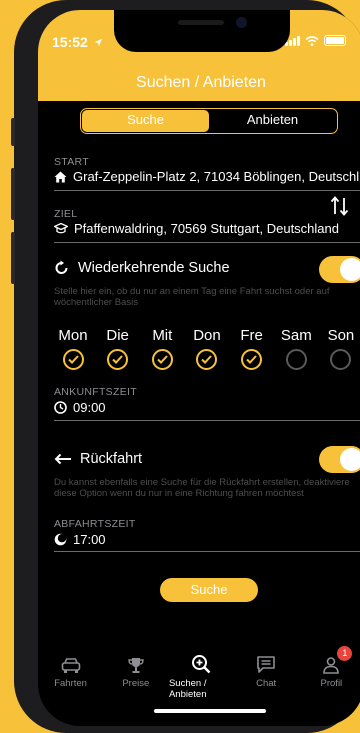 This screenshot has width=360, height=733. Describe the element at coordinates (296, 335) in the screenshot. I see `day-label: Sam` at that location.